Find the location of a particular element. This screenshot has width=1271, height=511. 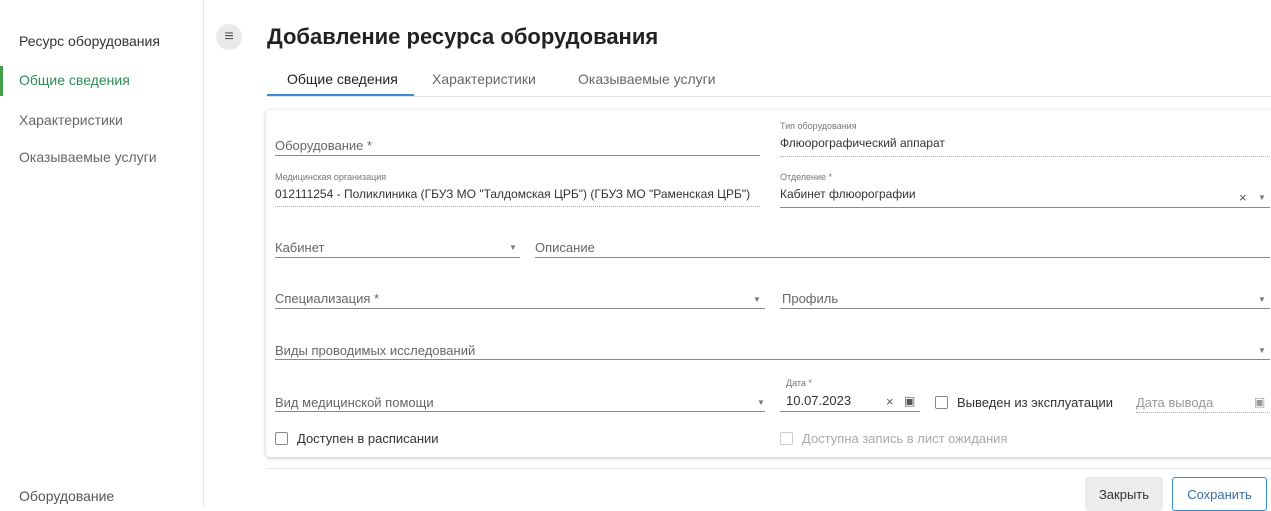

department-clear-icon: × is located at coordinates (1243, 197).